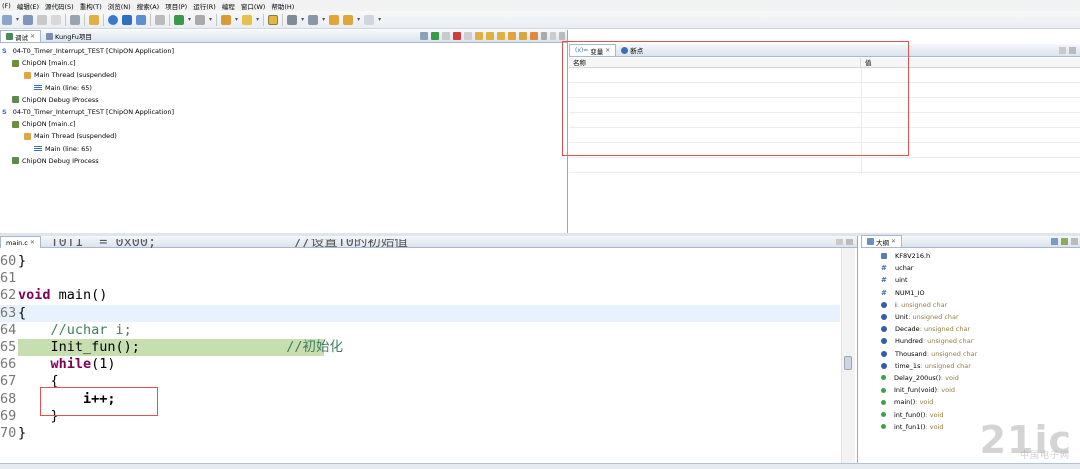 The height and width of the screenshot is (469, 1080). What do you see at coordinates (490, 36) in the screenshot?
I see `step-over-icon` at bounding box center [490, 36].